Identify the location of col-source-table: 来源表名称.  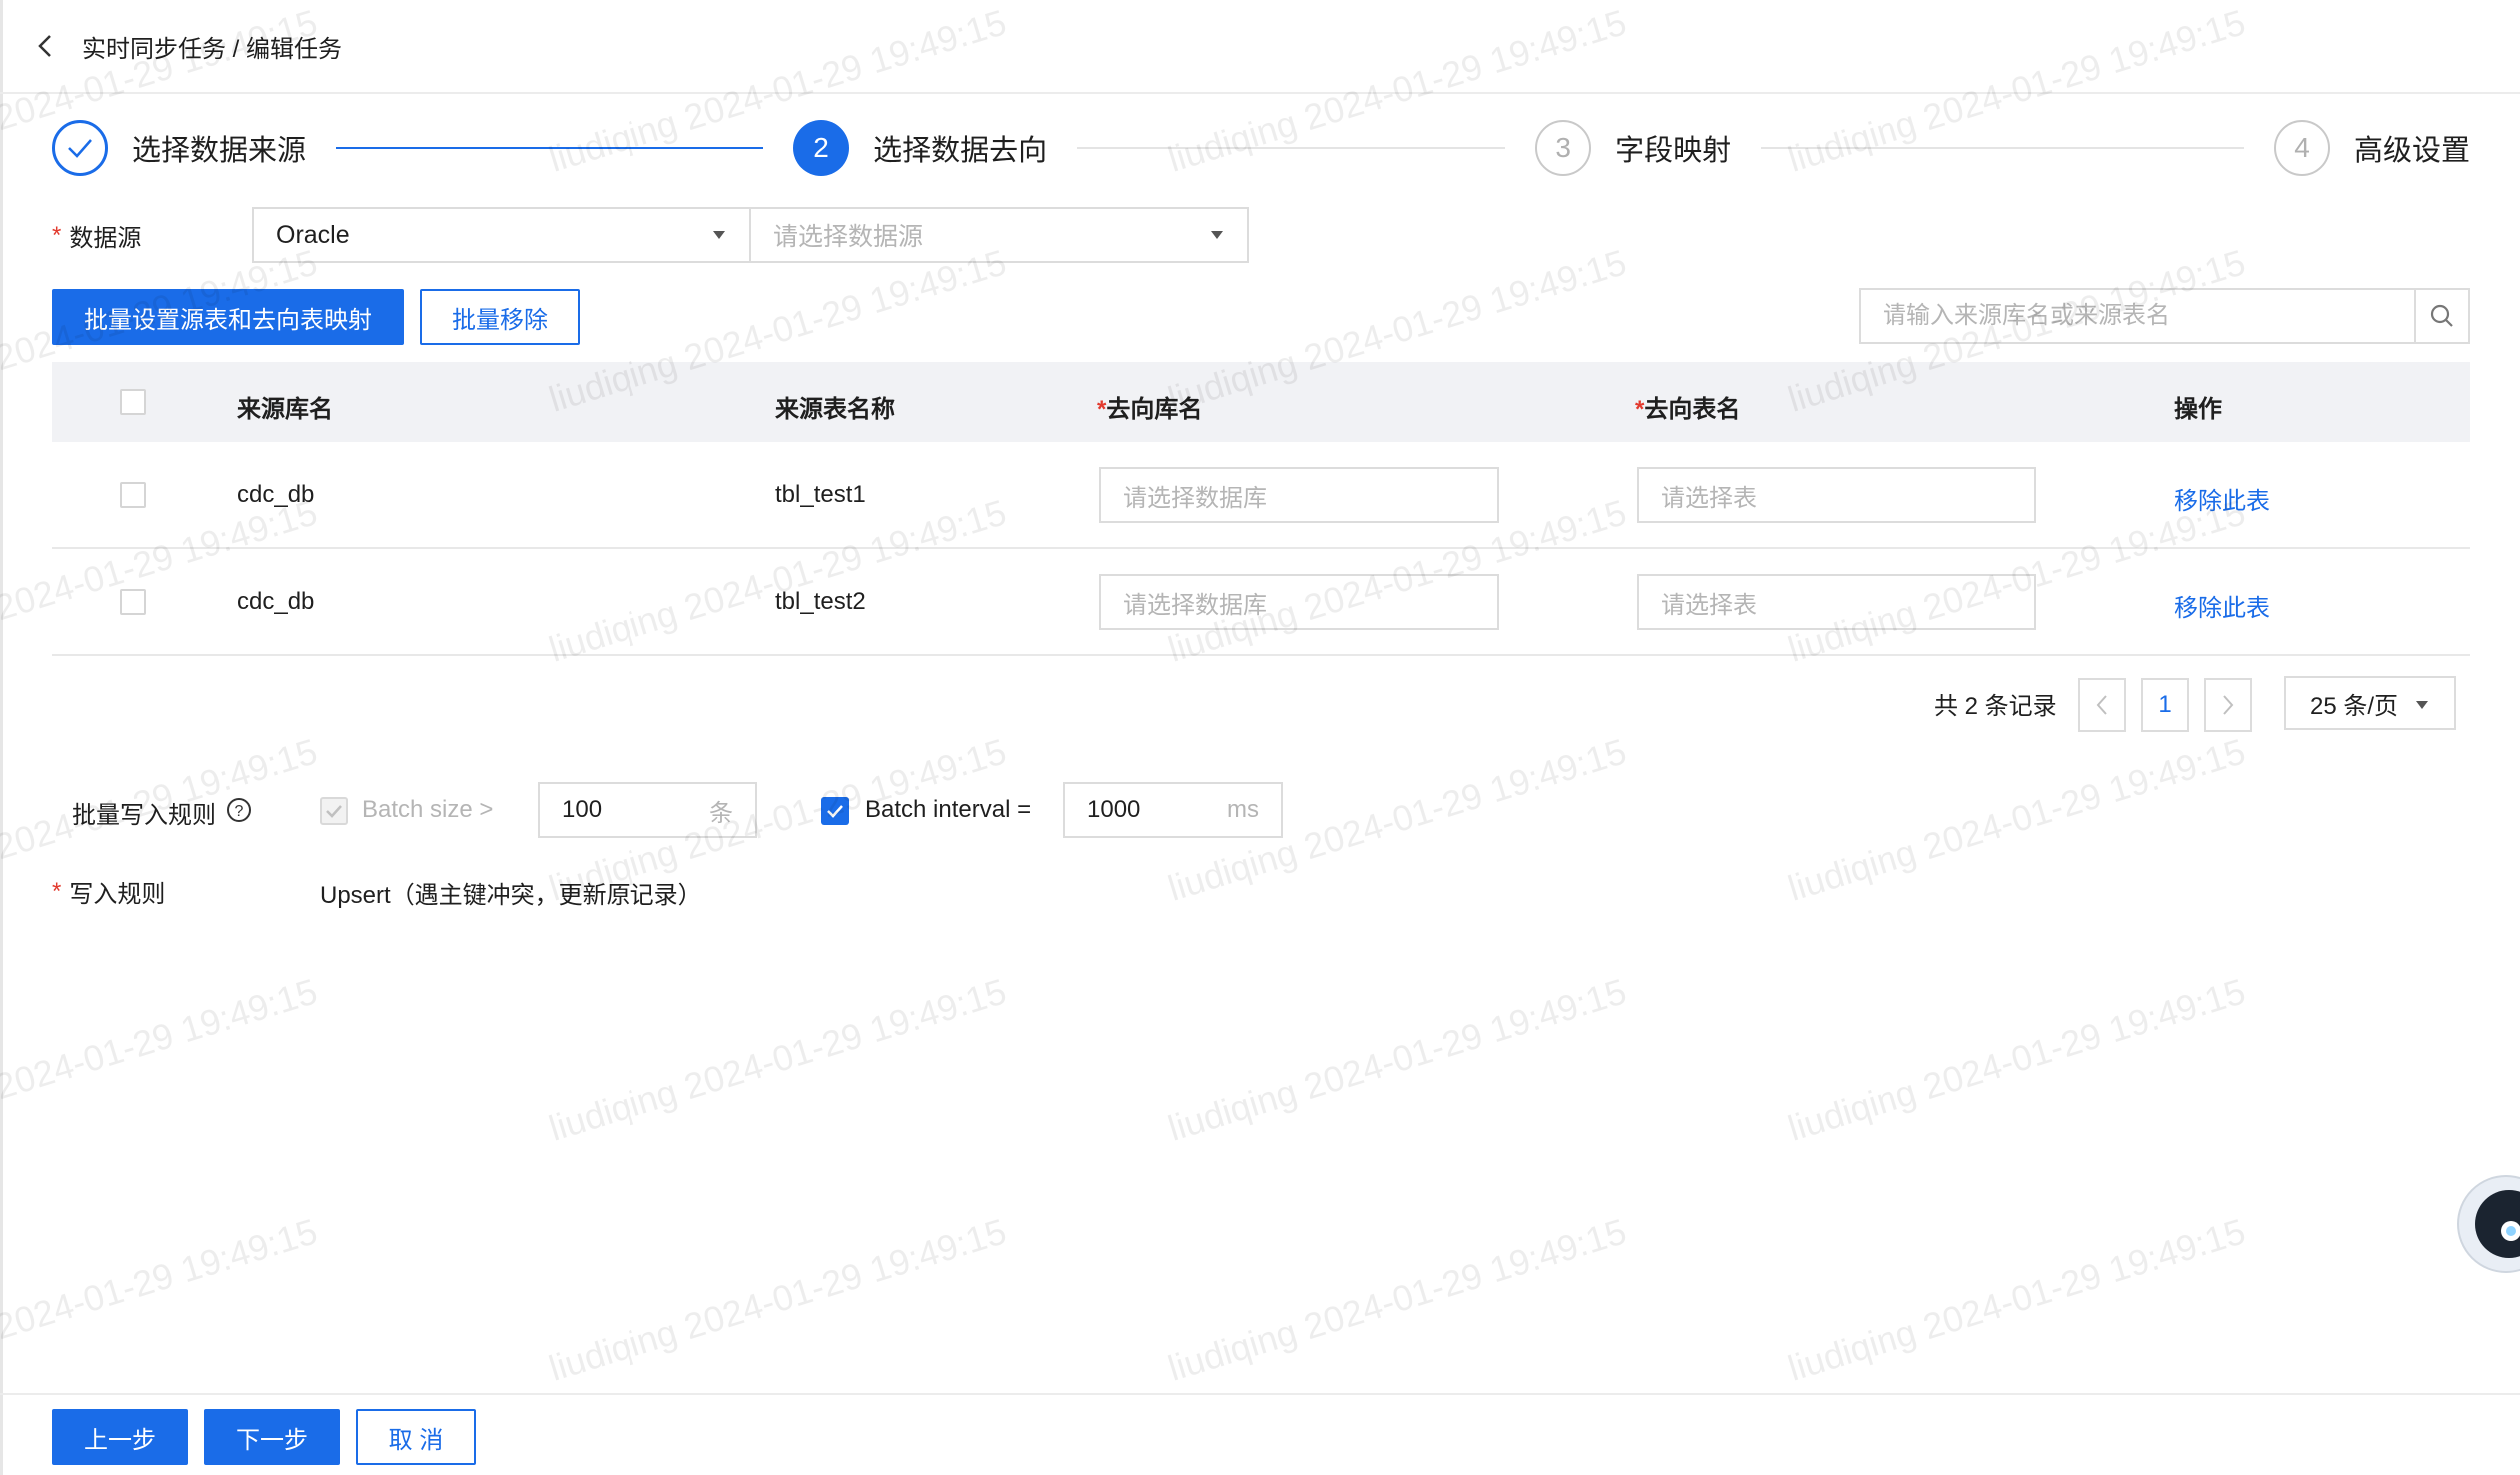
(835, 410).